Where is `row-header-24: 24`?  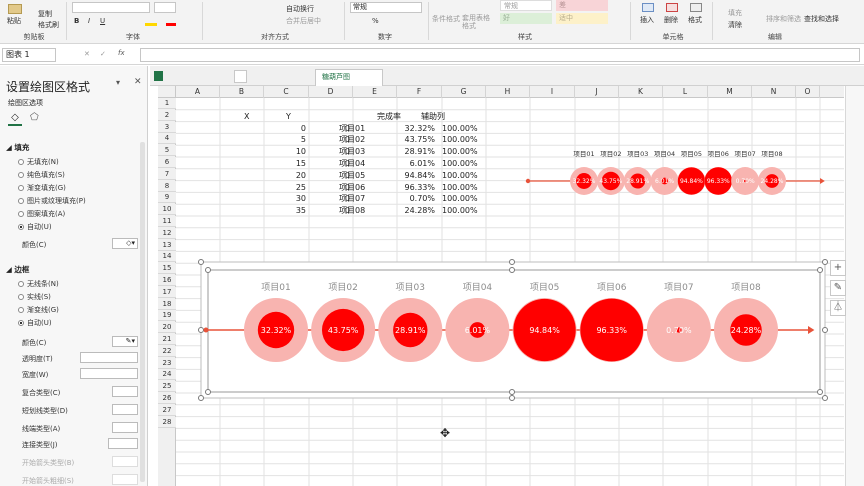
row-header-24: 24 is located at coordinates (167, 375).